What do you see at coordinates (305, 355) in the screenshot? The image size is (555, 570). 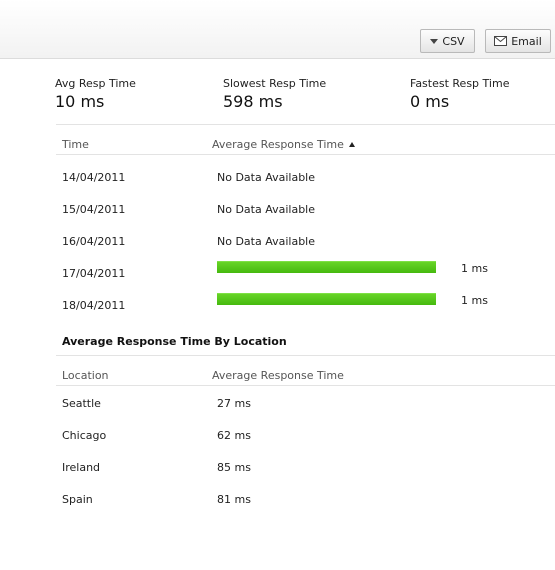 I see `section-divider` at bounding box center [305, 355].